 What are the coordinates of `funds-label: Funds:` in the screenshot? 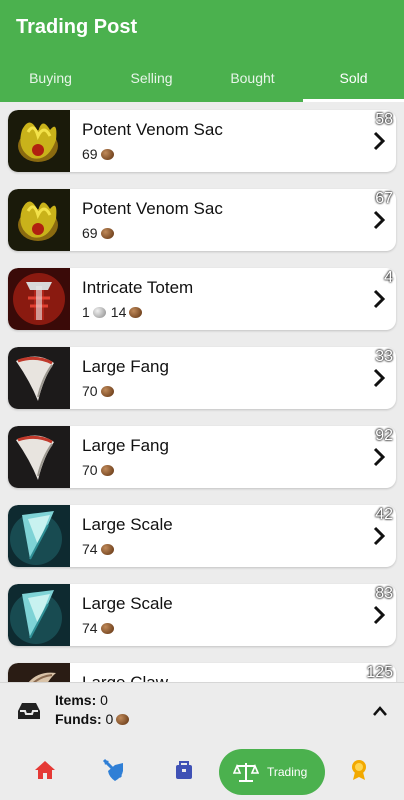 It's located at (78, 719).